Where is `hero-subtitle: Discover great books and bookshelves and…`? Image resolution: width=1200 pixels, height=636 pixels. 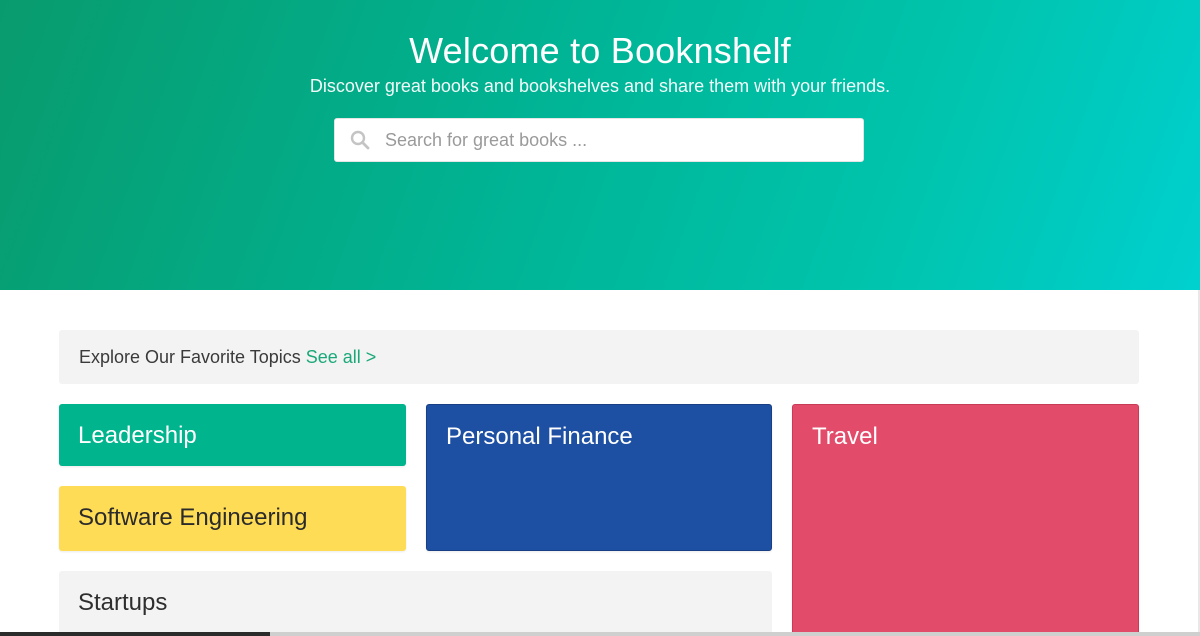
hero-subtitle: Discover great books and bookshelves and… is located at coordinates (600, 86).